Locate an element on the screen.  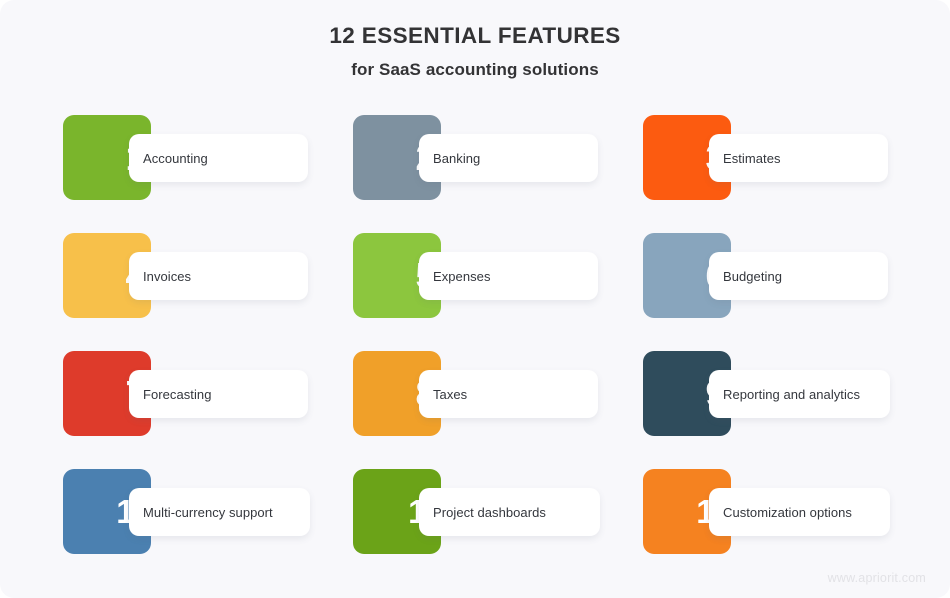
feature-label-card: Accounting is located at coordinates (218, 158).